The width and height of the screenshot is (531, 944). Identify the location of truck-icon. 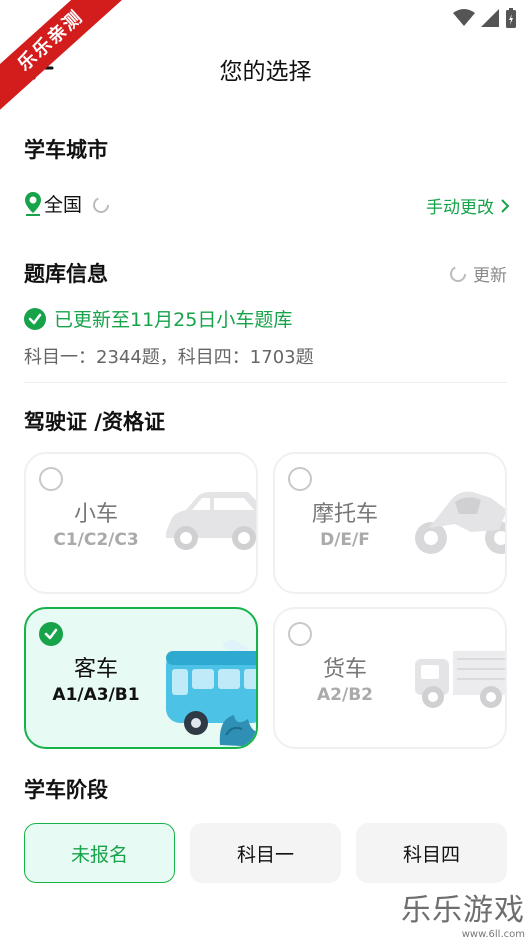
(460, 679).